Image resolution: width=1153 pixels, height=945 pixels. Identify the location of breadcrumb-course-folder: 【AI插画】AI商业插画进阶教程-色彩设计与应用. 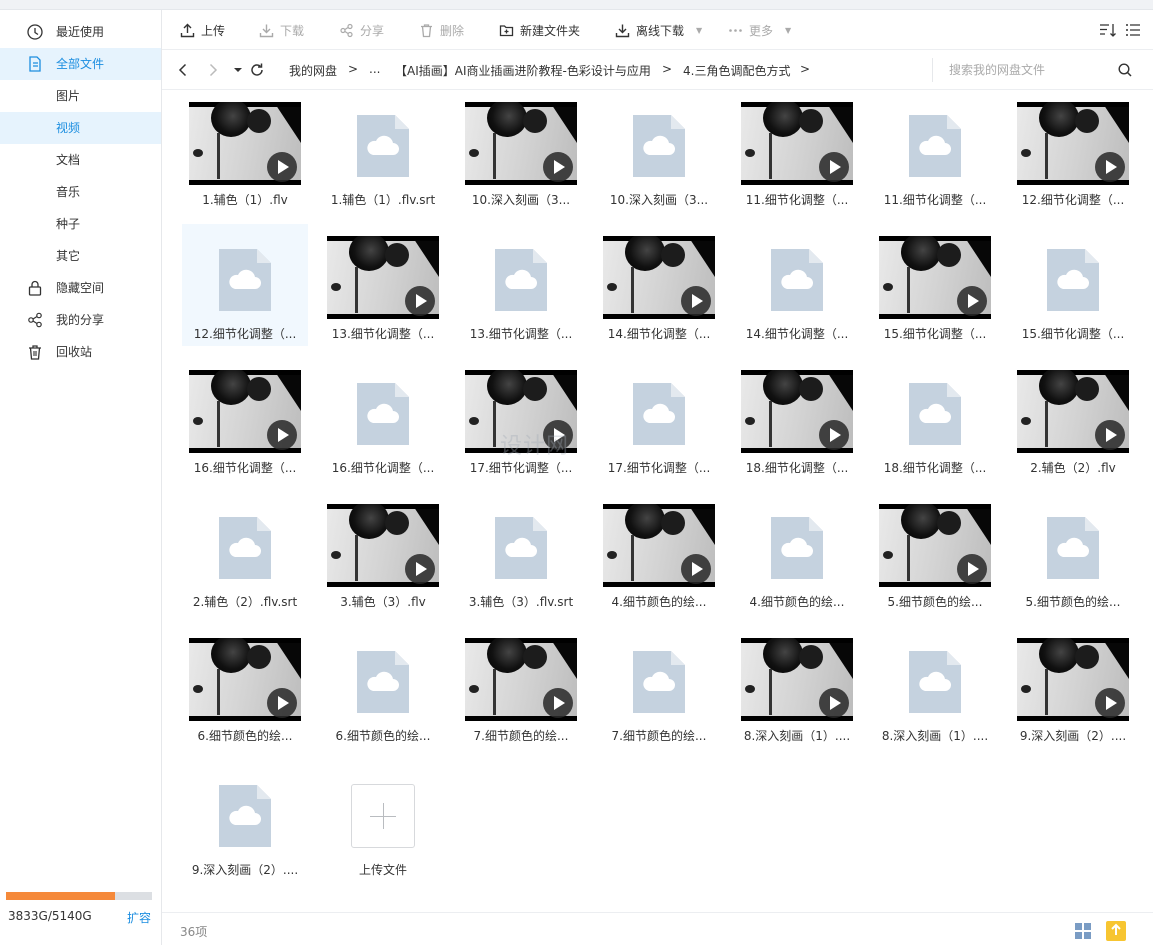
(523, 70).